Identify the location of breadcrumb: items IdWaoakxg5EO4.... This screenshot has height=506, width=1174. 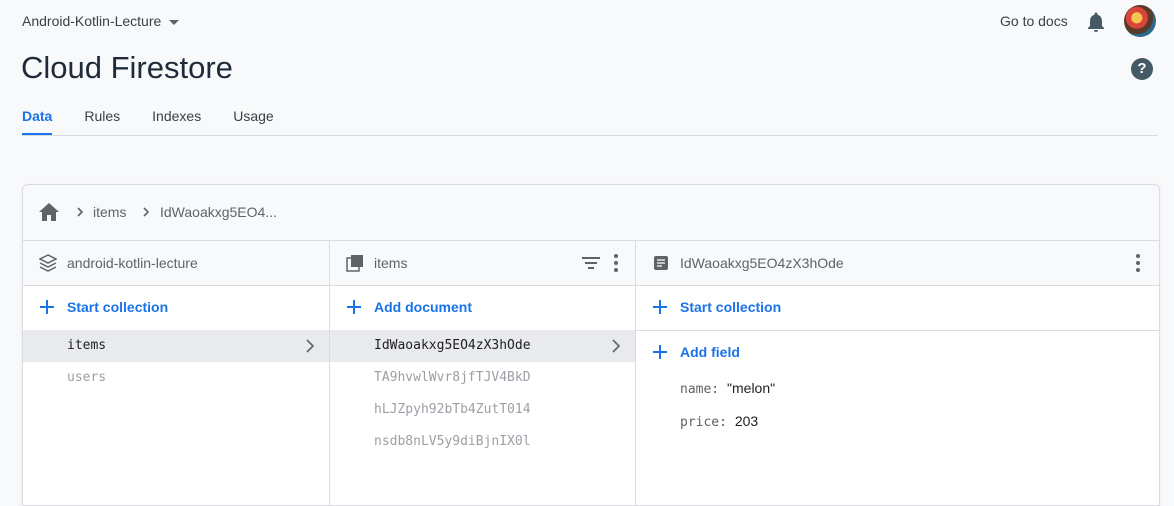
(591, 213).